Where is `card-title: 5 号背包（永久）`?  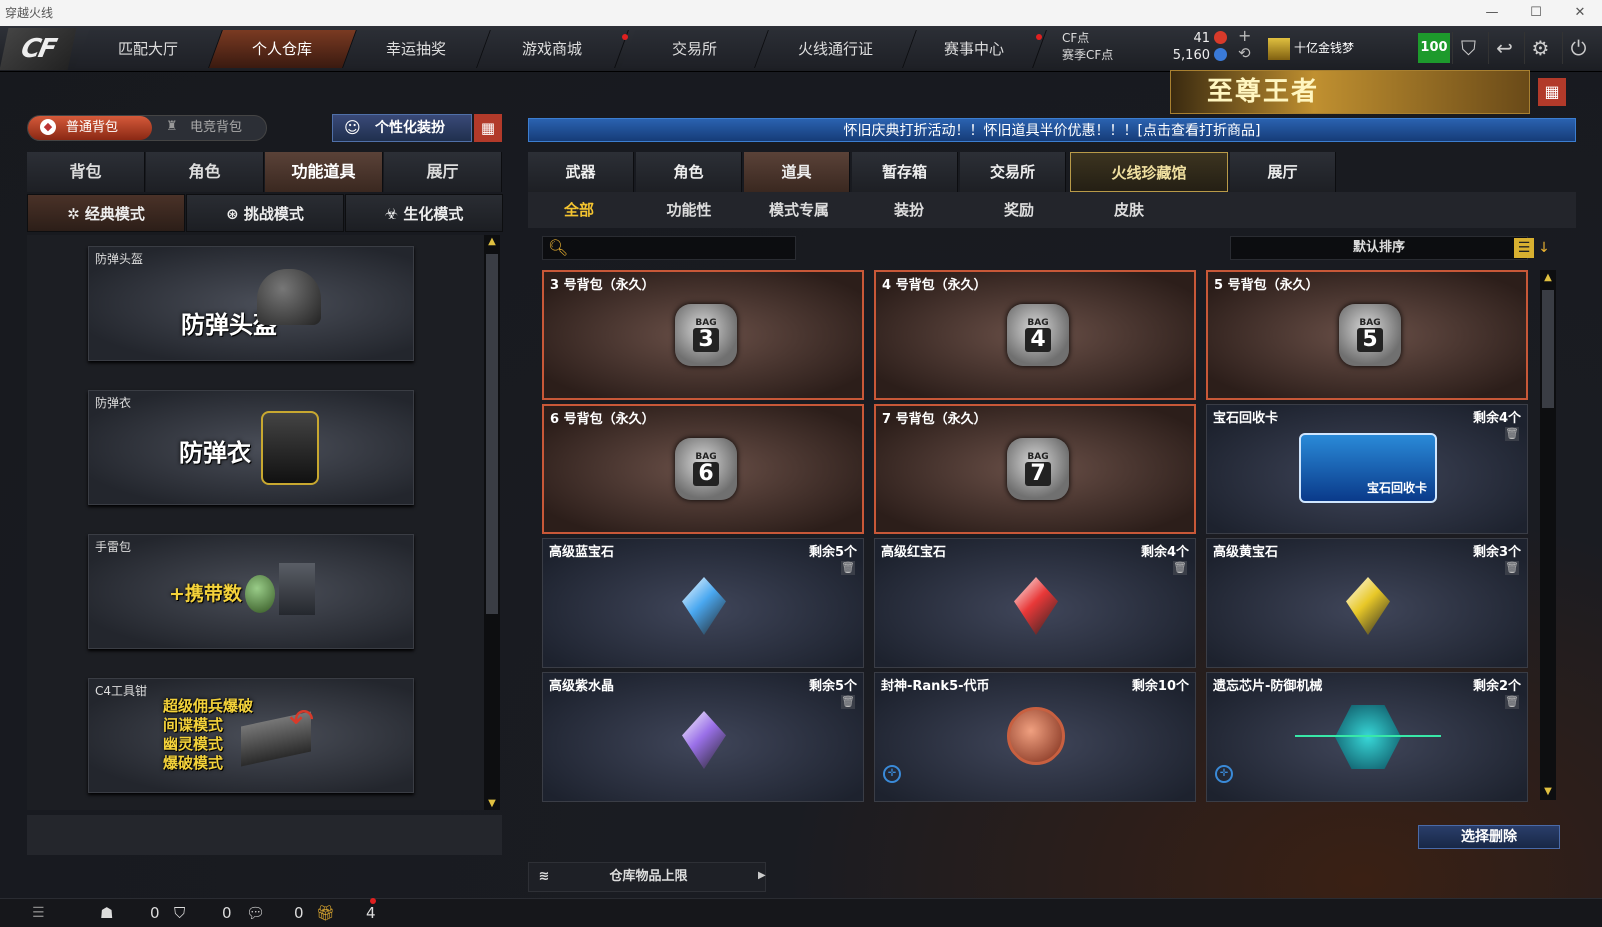 card-title: 5 号背包（永久） is located at coordinates (1266, 285).